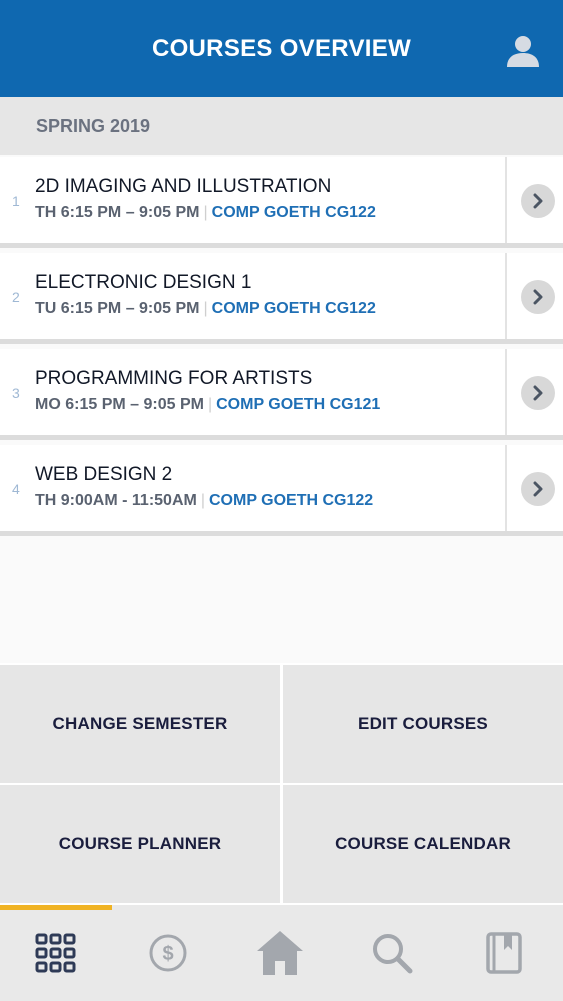 This screenshot has width=563, height=1001. I want to click on edit-courses-button: EDIT COURSES, so click(423, 724).